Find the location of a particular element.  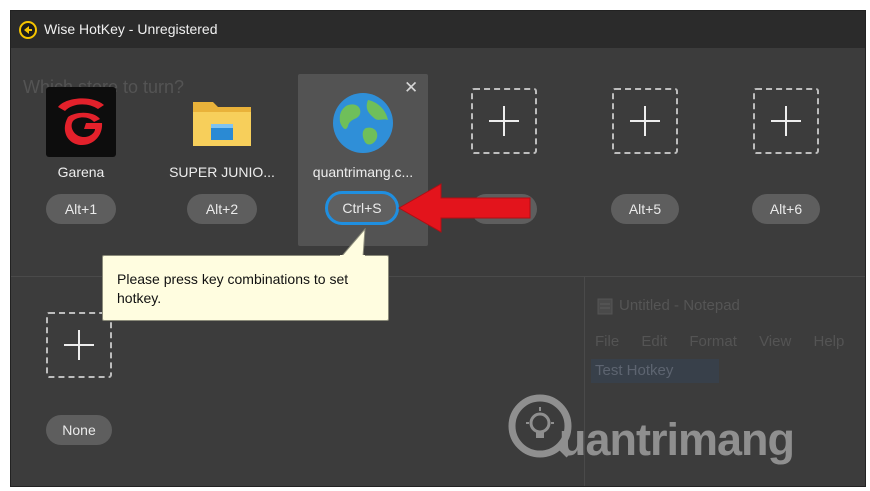

hotkey-pill: Alt+1 is located at coordinates (81, 209).